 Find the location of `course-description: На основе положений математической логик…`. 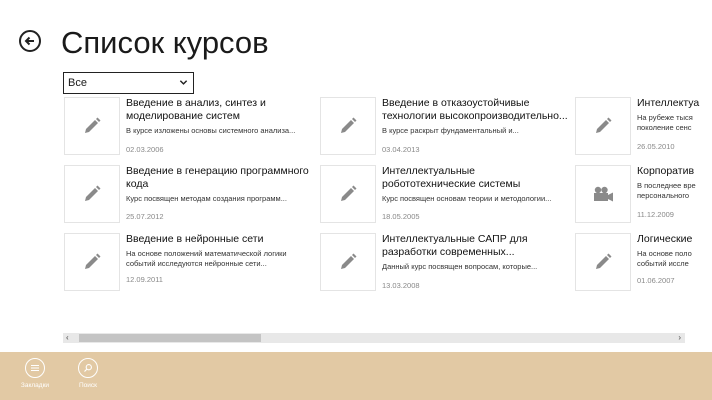

course-description: На основе положений математической логик… is located at coordinates (206, 258).